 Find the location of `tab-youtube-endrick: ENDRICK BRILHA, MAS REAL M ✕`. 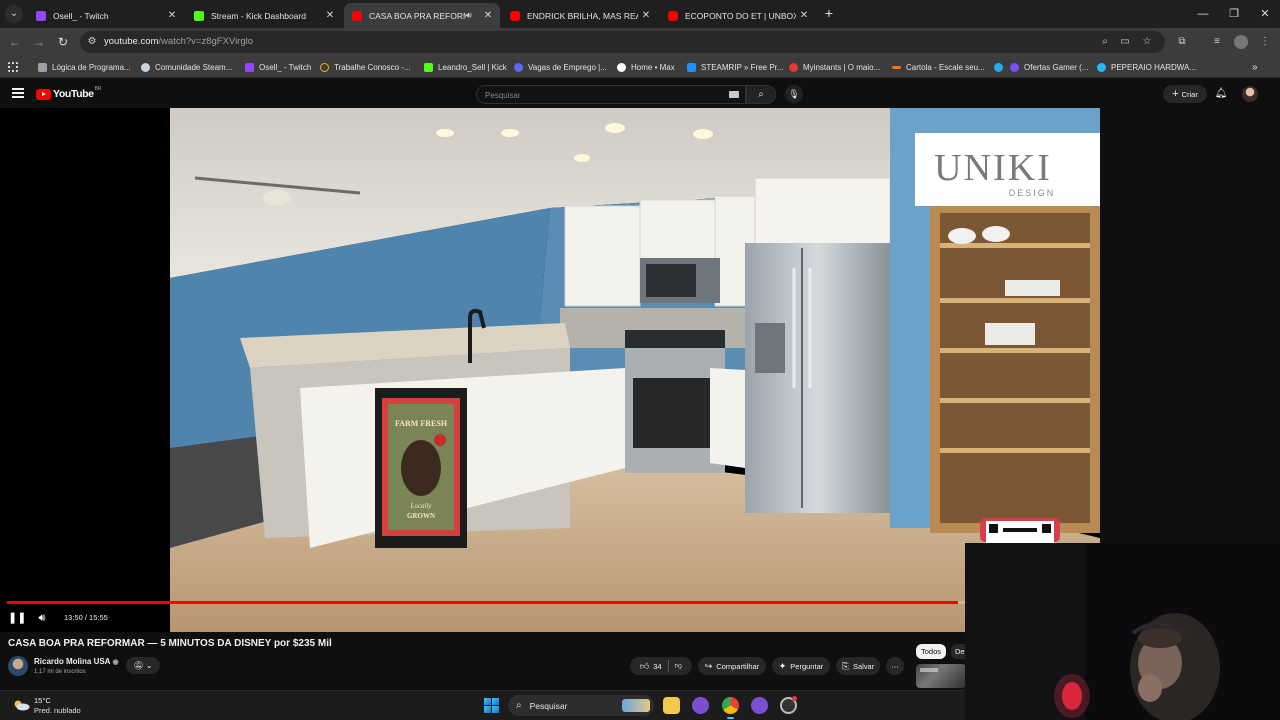

tab-youtube-endrick: ENDRICK BRILHA, MAS REAL M ✕ is located at coordinates (580, 15).